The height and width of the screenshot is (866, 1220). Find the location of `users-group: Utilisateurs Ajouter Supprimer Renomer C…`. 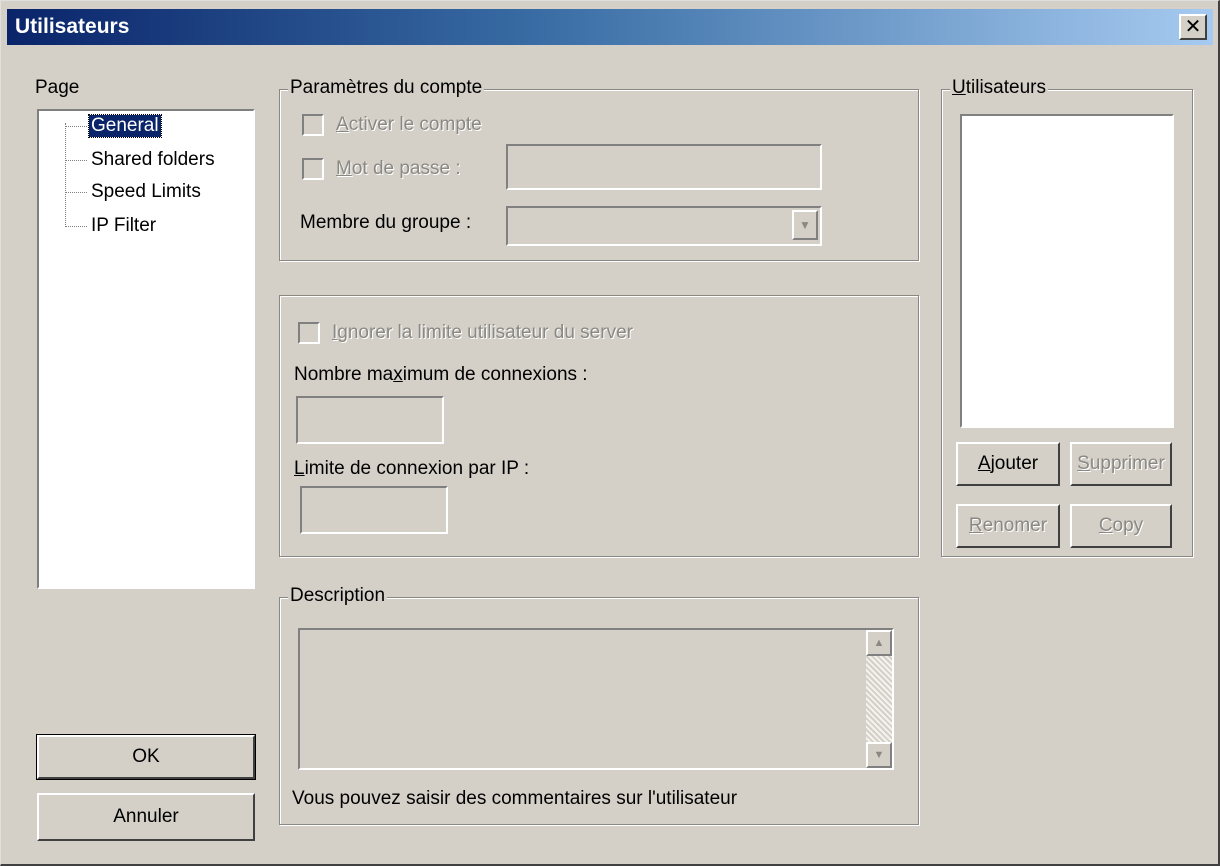

users-group: Utilisateurs Ajouter Supprimer Renomer C… is located at coordinates (1067, 317).